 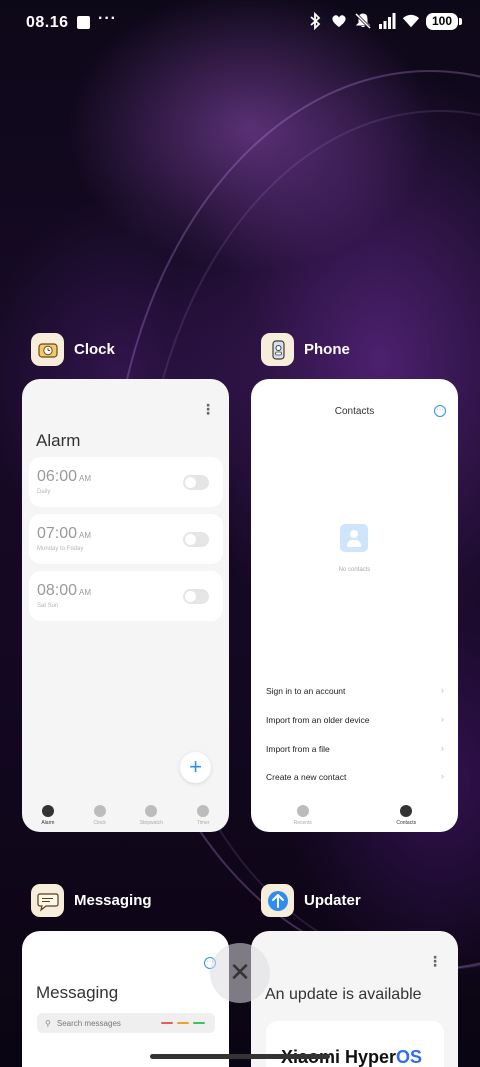 I want to click on phone-bottom-nav: Recents Contacts, so click(x=354, y=815).